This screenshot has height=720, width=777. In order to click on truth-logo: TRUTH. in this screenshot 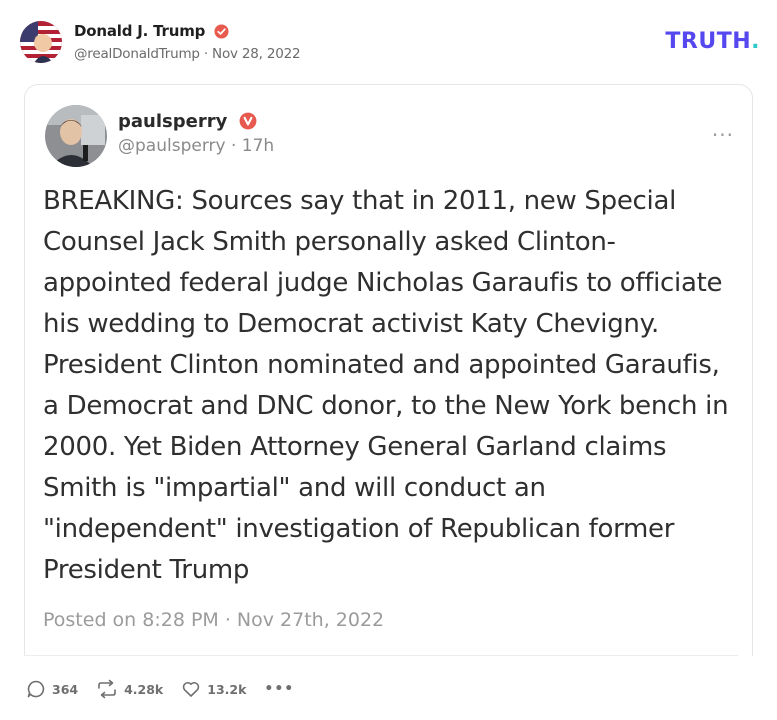, I will do `click(712, 41)`.